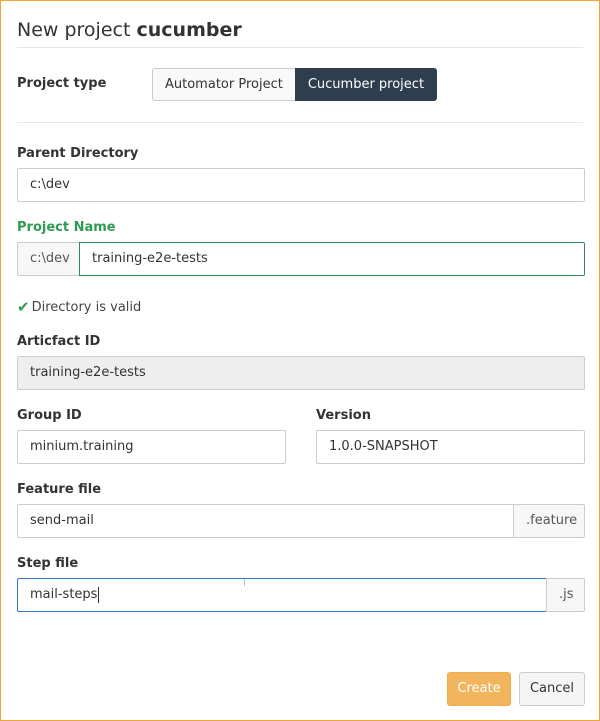  I want to click on step-file-input: mail-steps, so click(282, 595).